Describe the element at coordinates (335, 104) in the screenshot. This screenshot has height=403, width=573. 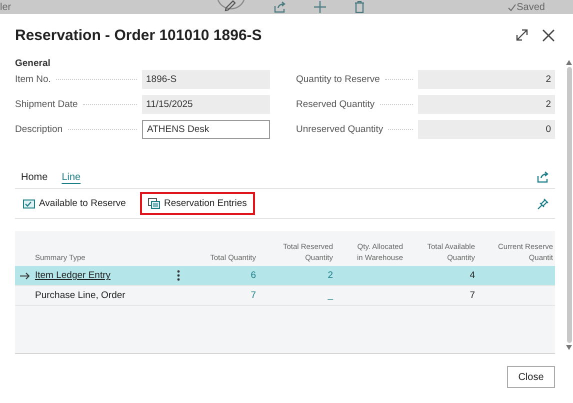
I see `field-label: Reserved Quantity` at that location.